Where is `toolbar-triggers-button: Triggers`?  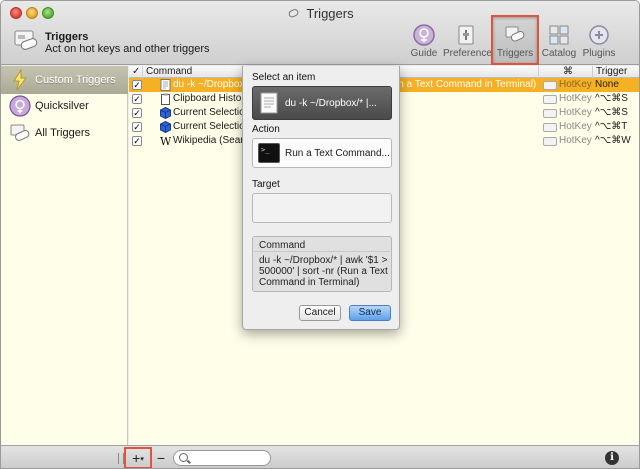
toolbar-triggers-button: Triggers is located at coordinates (515, 40).